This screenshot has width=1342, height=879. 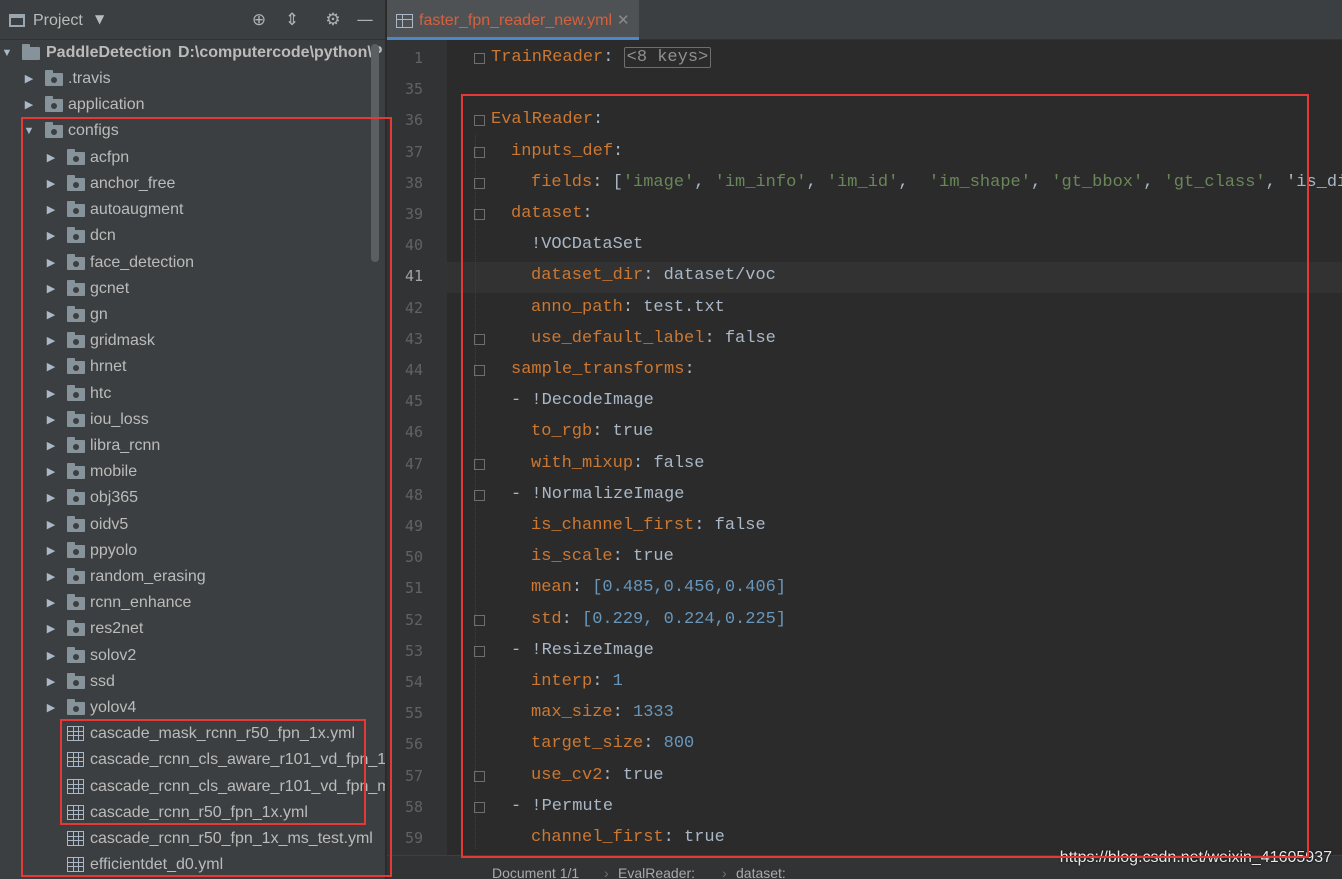 What do you see at coordinates (192, 525) in the screenshot?
I see `tree-folder-oidv5: ▶ oidv5` at bounding box center [192, 525].